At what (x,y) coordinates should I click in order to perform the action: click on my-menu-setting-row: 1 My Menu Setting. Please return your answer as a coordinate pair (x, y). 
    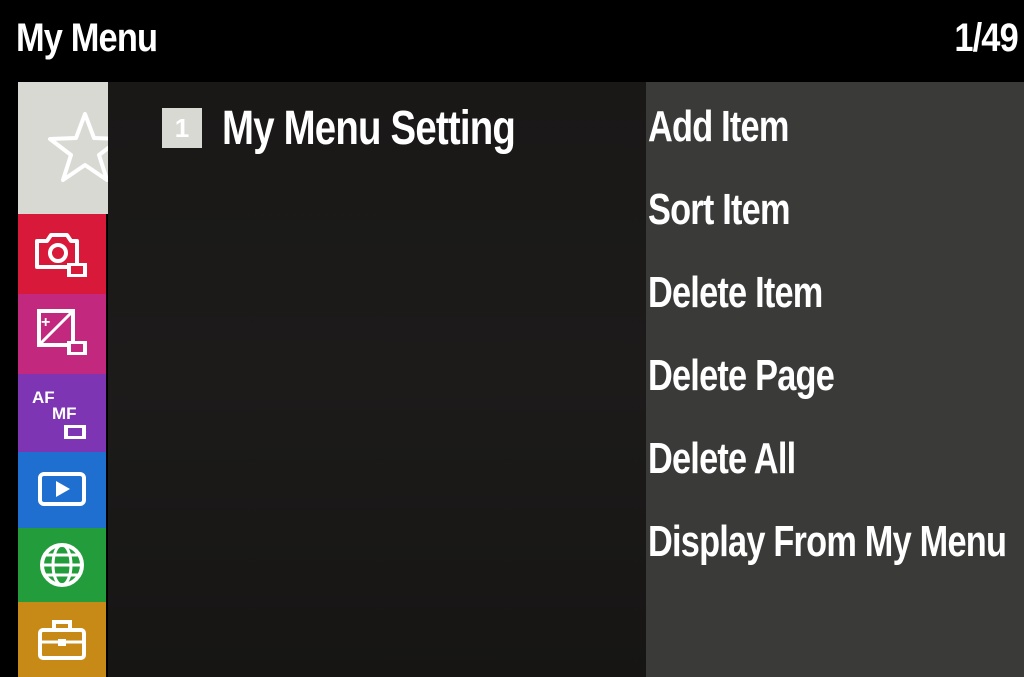
    Looking at the image, I should click on (375, 128).